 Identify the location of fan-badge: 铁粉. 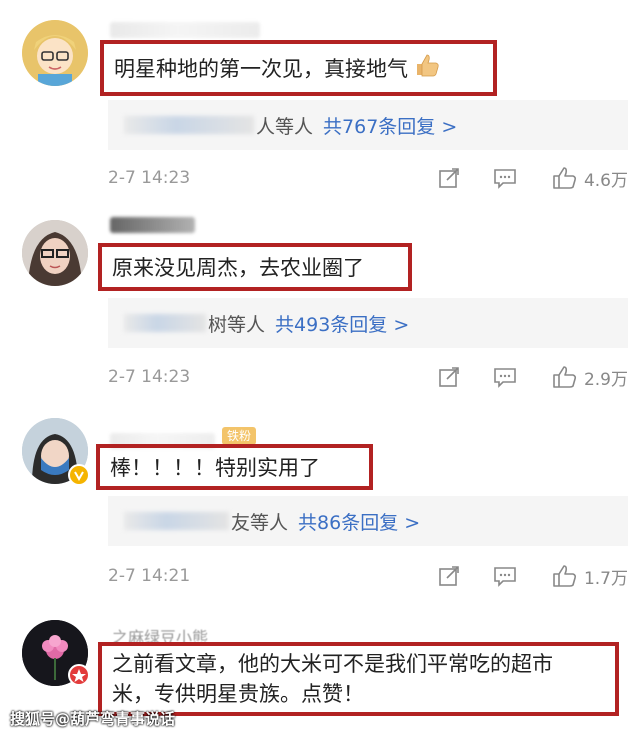
(239, 436).